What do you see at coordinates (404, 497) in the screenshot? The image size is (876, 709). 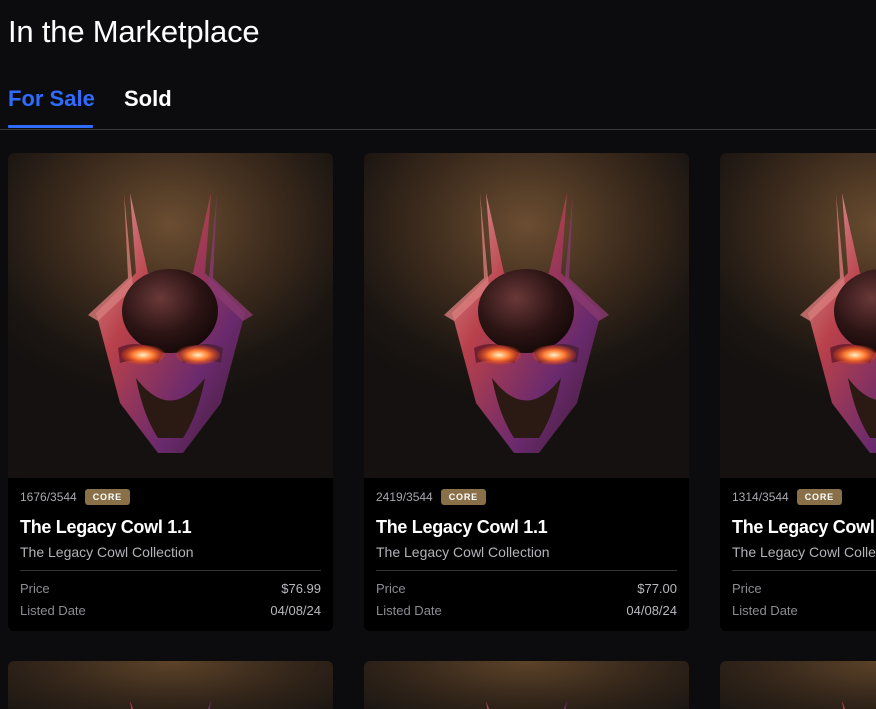 I see `edition-number: 2419/3544` at bounding box center [404, 497].